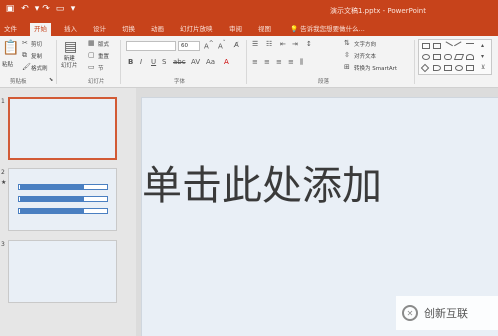  What do you see at coordinates (236, 45) in the screenshot?
I see `clear-format-icon: A̸` at bounding box center [236, 45].